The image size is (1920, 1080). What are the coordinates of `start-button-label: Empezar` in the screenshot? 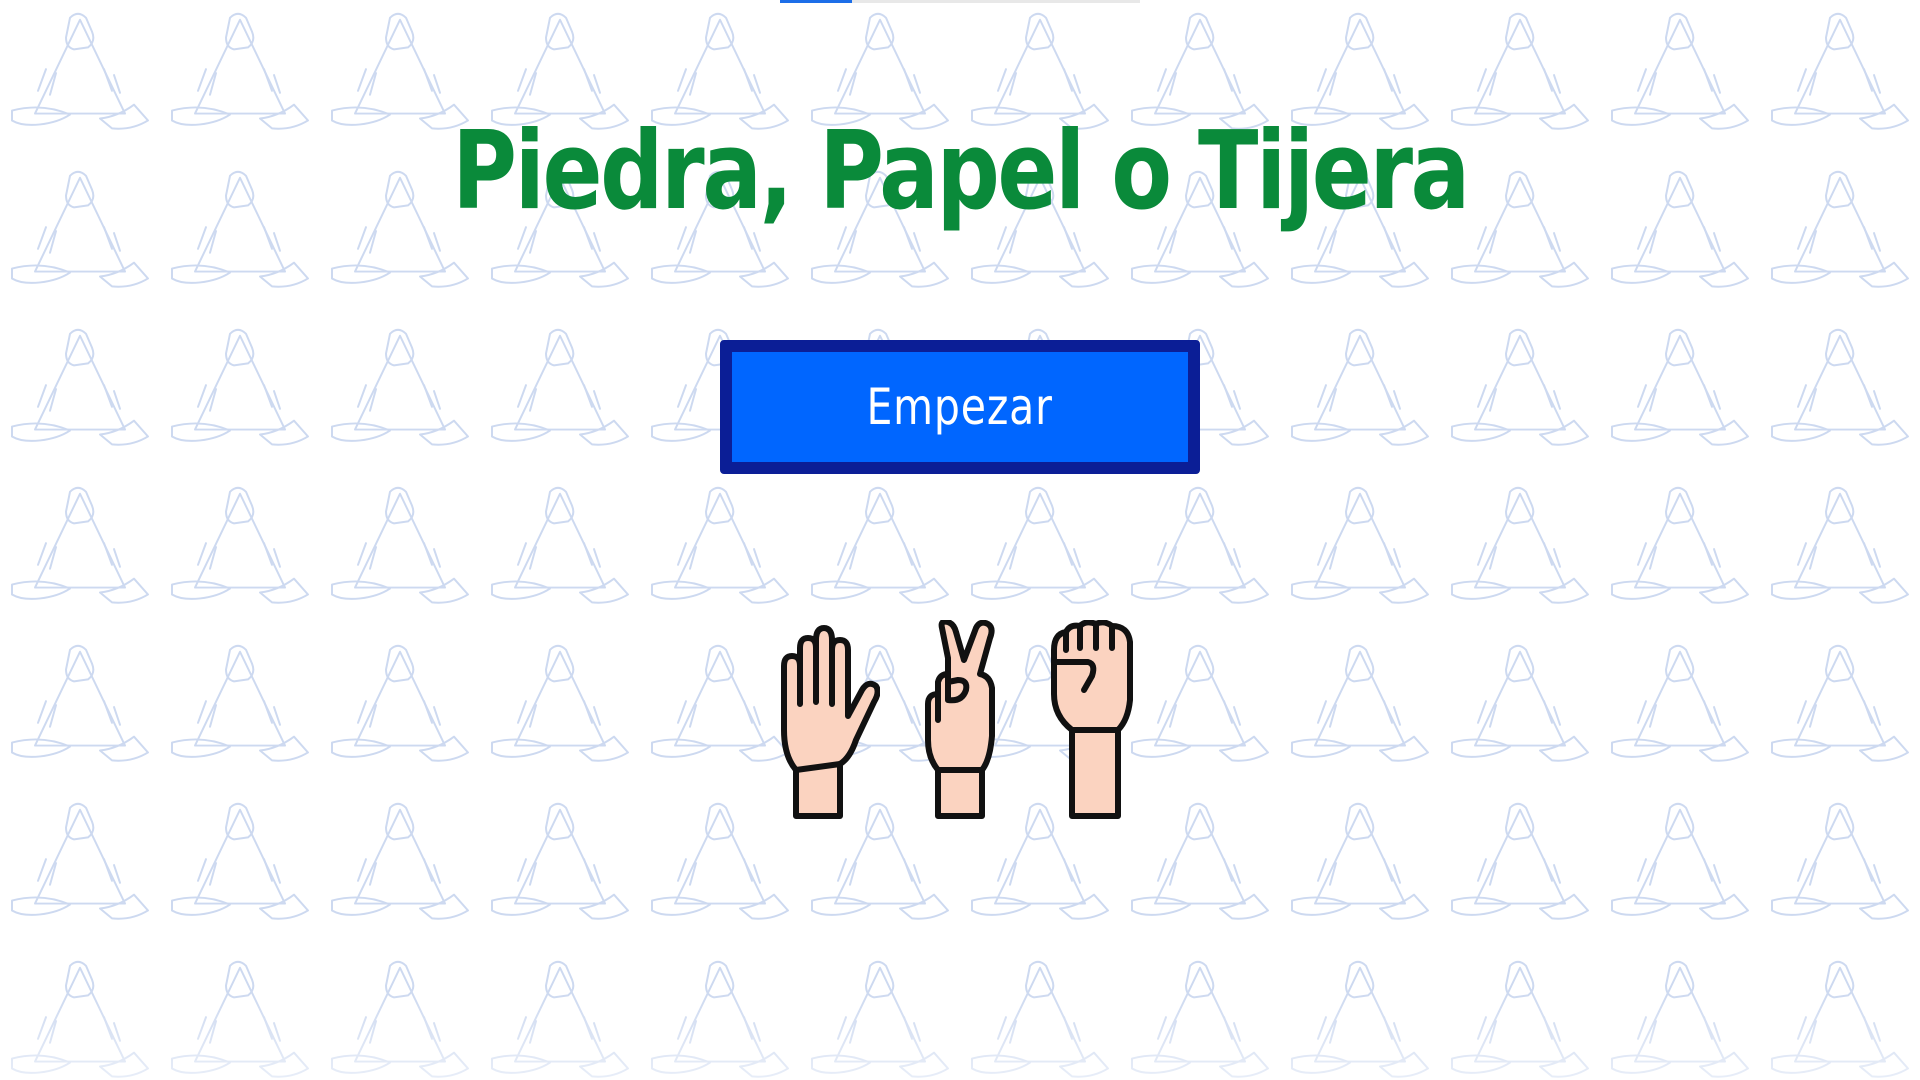 It's located at (960, 407).